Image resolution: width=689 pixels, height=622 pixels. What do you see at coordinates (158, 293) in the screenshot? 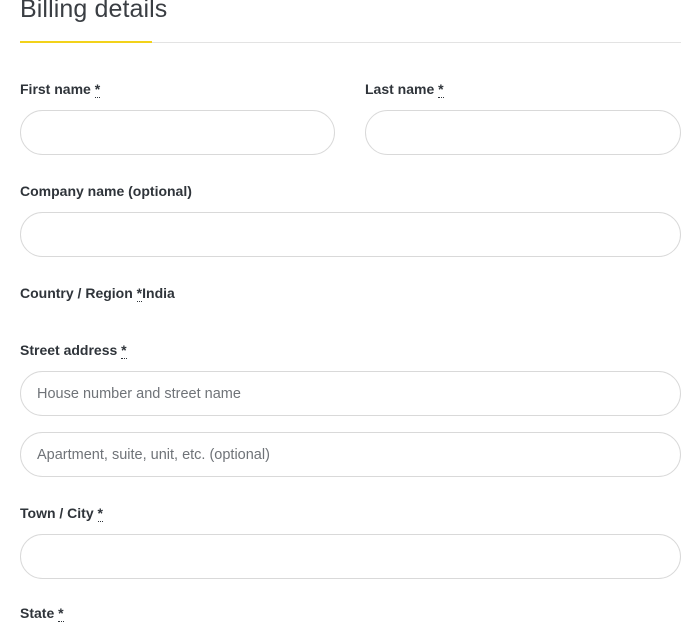
I see `country-value: India` at bounding box center [158, 293].